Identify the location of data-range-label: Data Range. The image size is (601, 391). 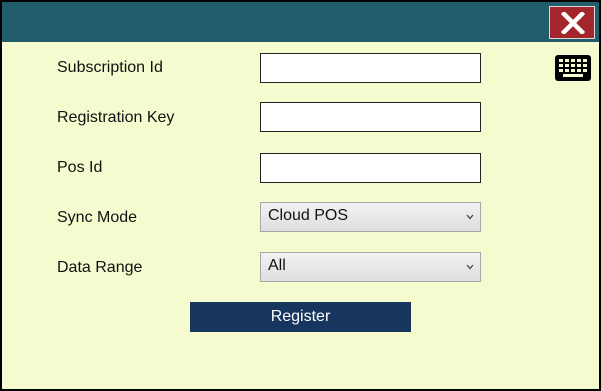
(100, 267).